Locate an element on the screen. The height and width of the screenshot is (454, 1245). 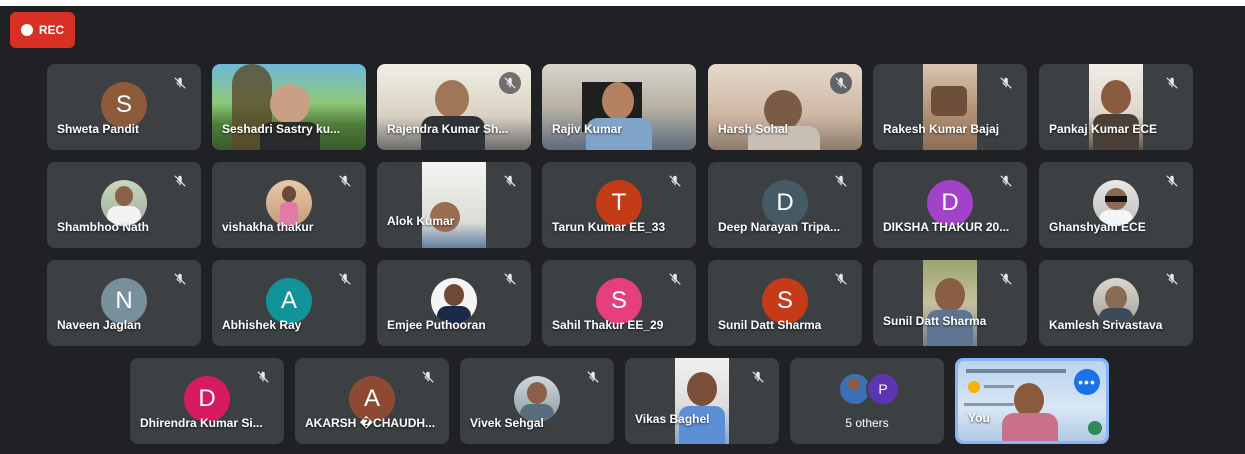
participant-tile: Ghanshyam ECE is located at coordinates (1116, 205).